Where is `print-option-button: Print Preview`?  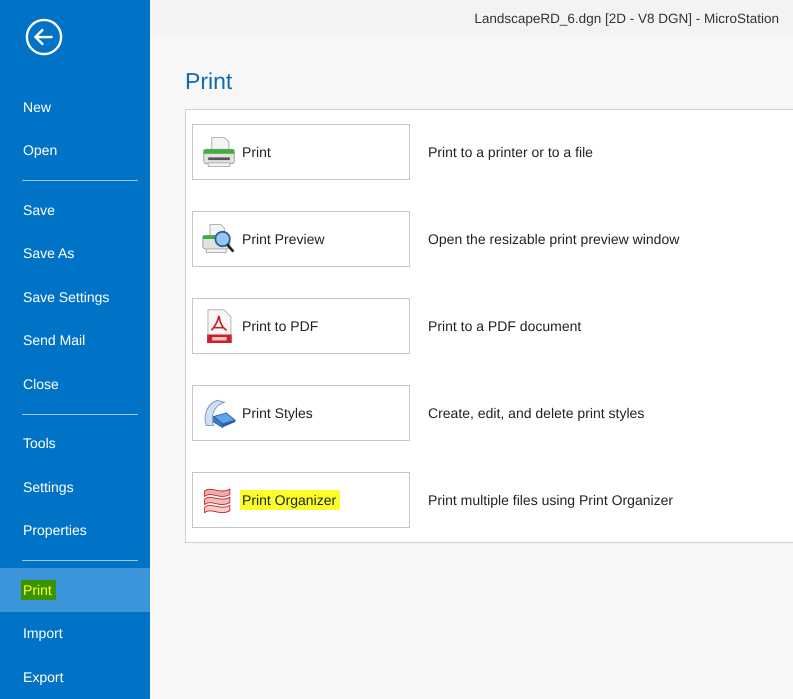
print-option-button: Print Preview is located at coordinates (301, 239).